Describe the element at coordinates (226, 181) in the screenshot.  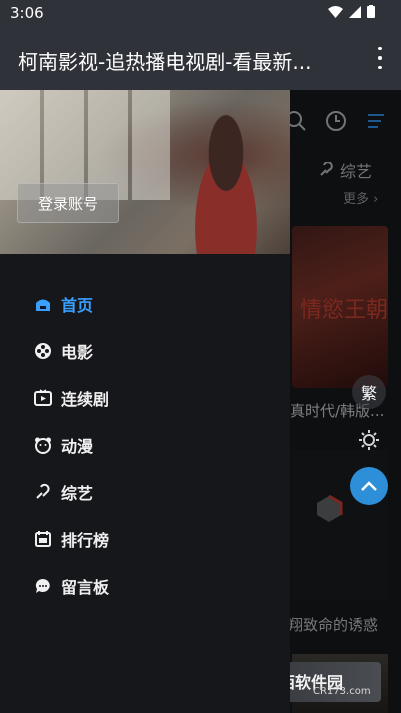
I see `header-background-figure` at that location.